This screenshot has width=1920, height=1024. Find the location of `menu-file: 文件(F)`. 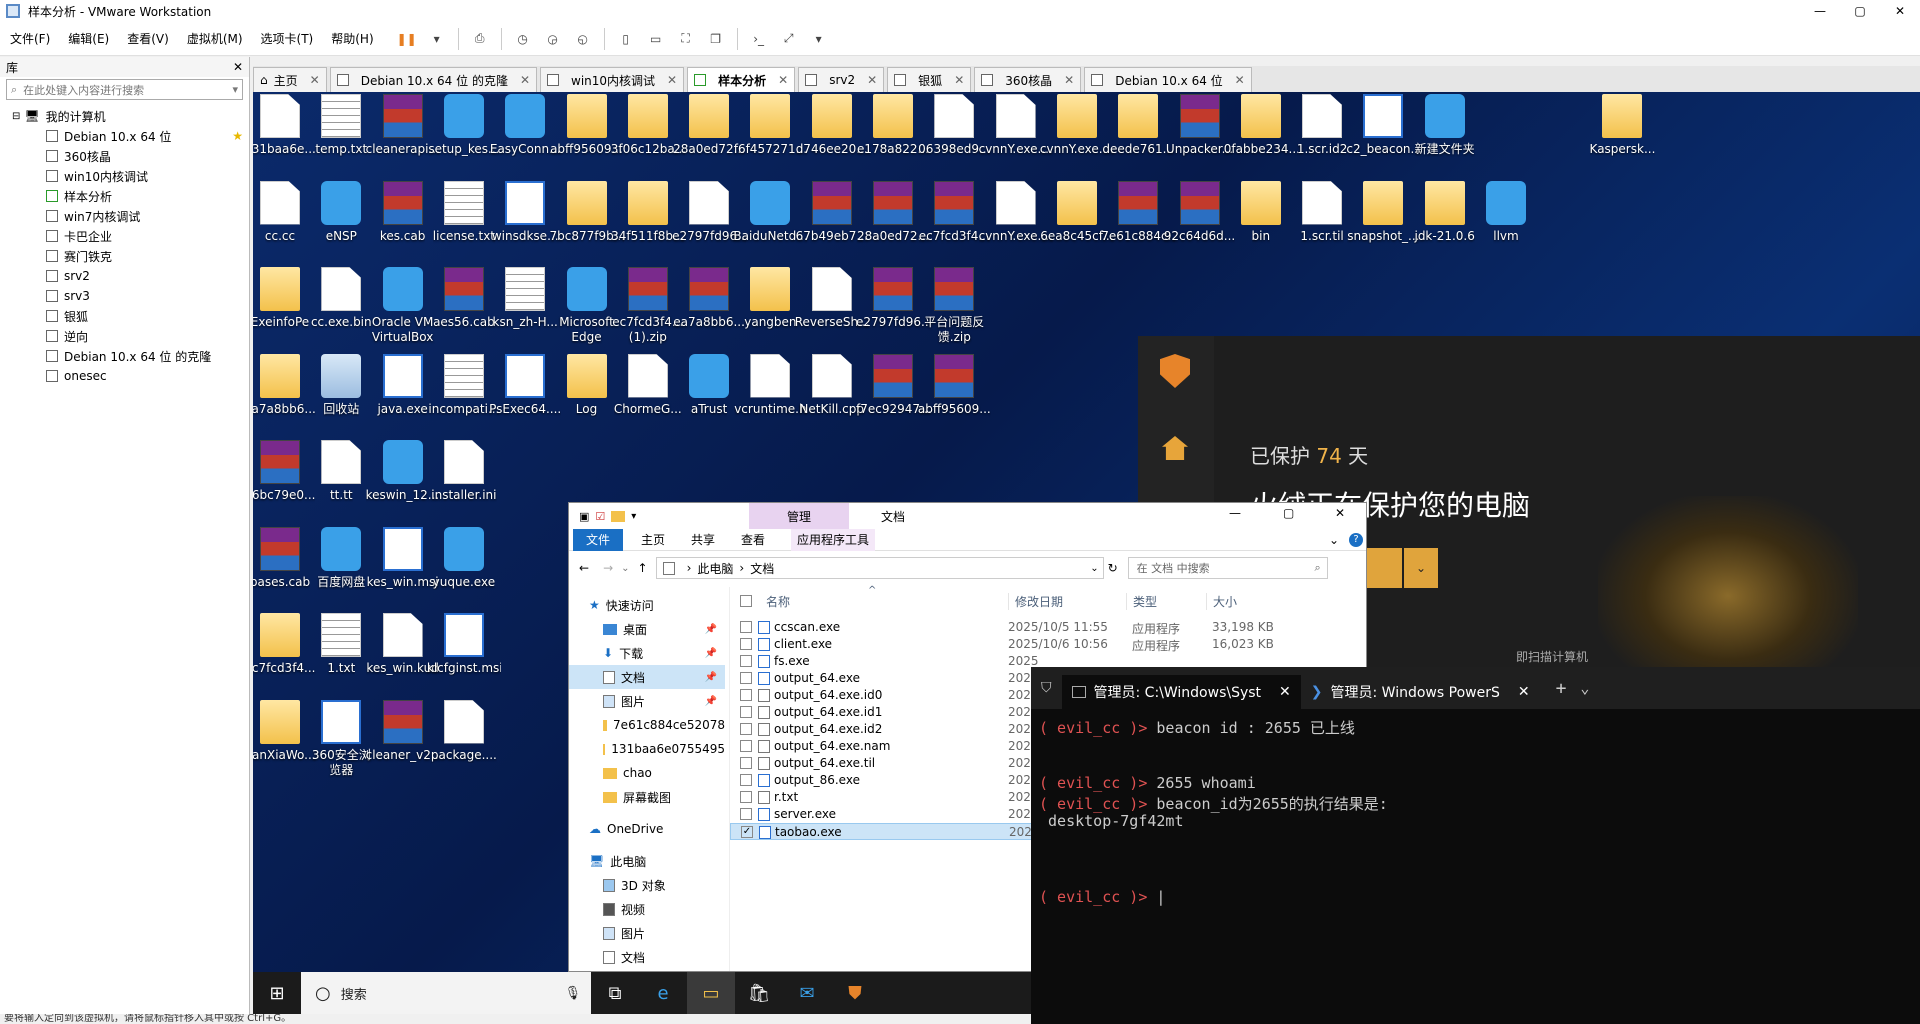

menu-file: 文件(F) is located at coordinates (30, 38).